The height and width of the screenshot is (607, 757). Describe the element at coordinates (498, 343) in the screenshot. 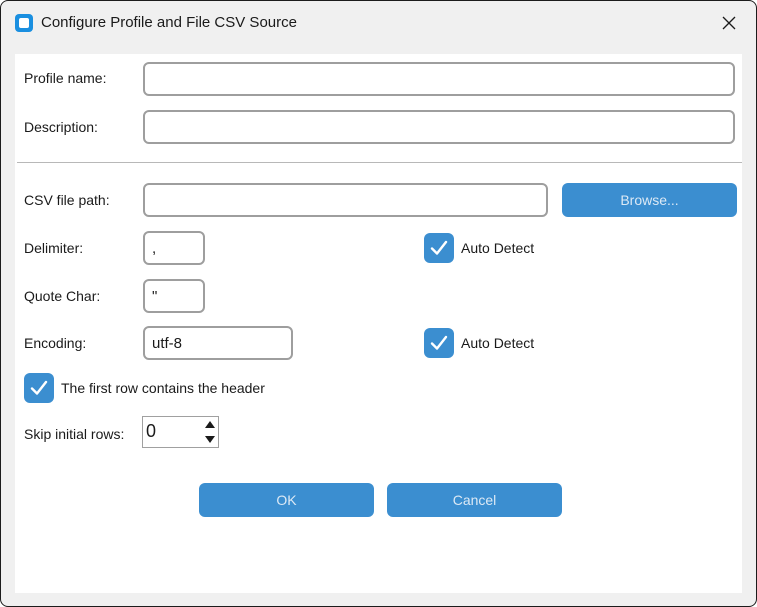

I see `encoding-auto-detect-label: Auto Detect` at that location.